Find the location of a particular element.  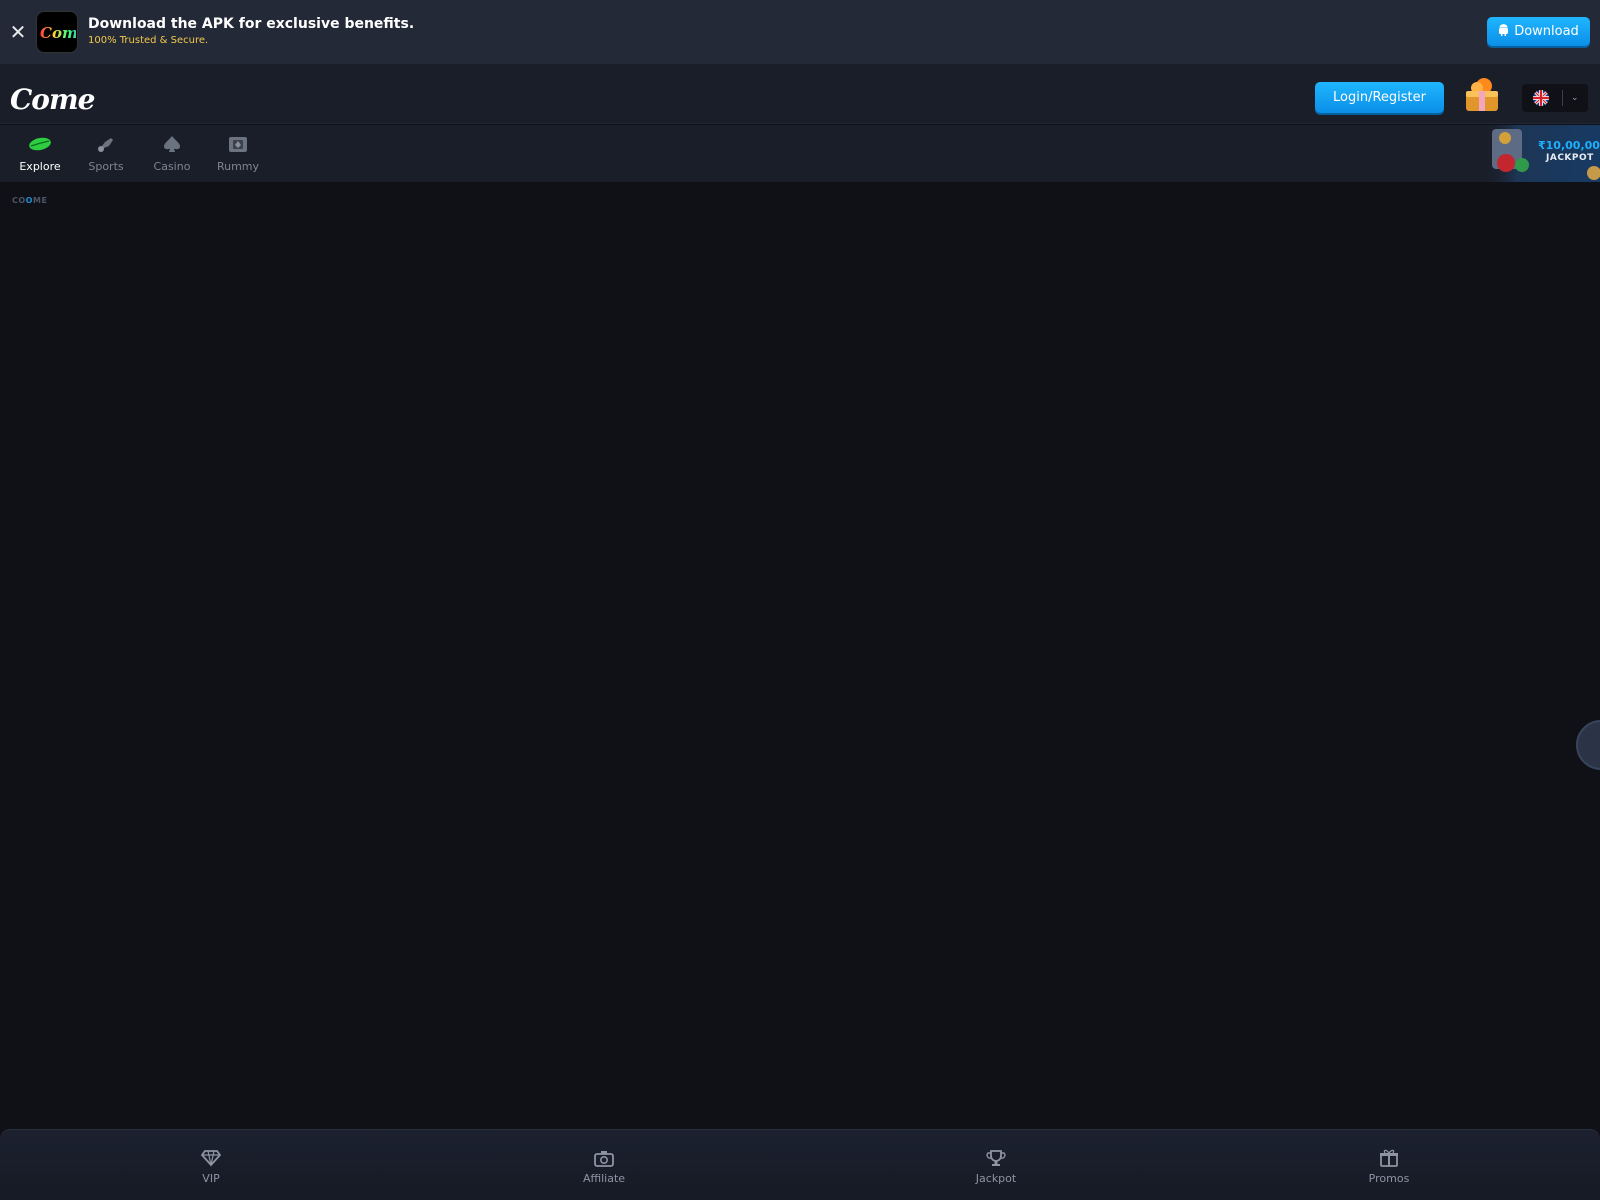

chevron-down-icon: ⌄ is located at coordinates (1575, 98).